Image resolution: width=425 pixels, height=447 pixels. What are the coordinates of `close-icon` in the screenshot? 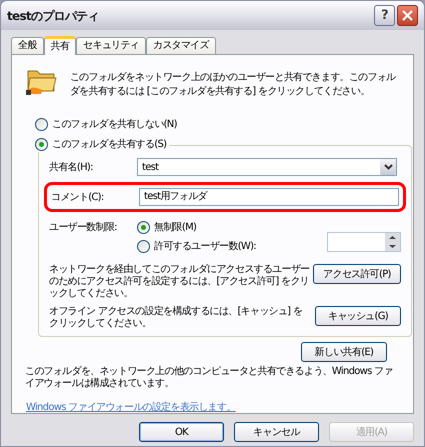 It's located at (407, 15).